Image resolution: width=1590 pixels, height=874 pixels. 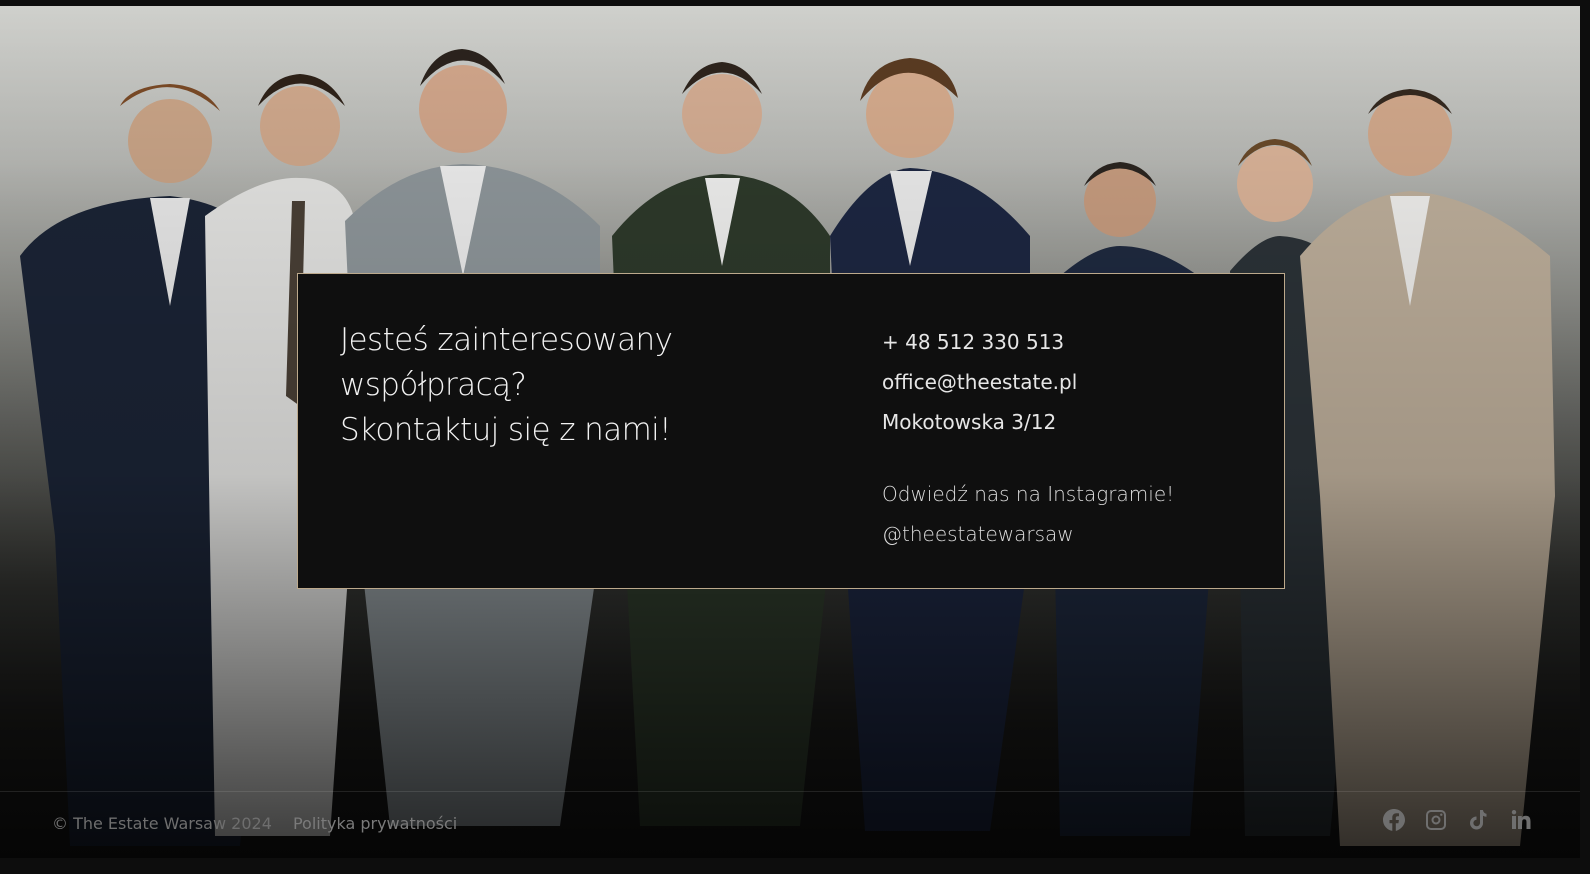 What do you see at coordinates (1028, 534) in the screenshot?
I see `instagram-handle-link: @theestatewarsaw` at bounding box center [1028, 534].